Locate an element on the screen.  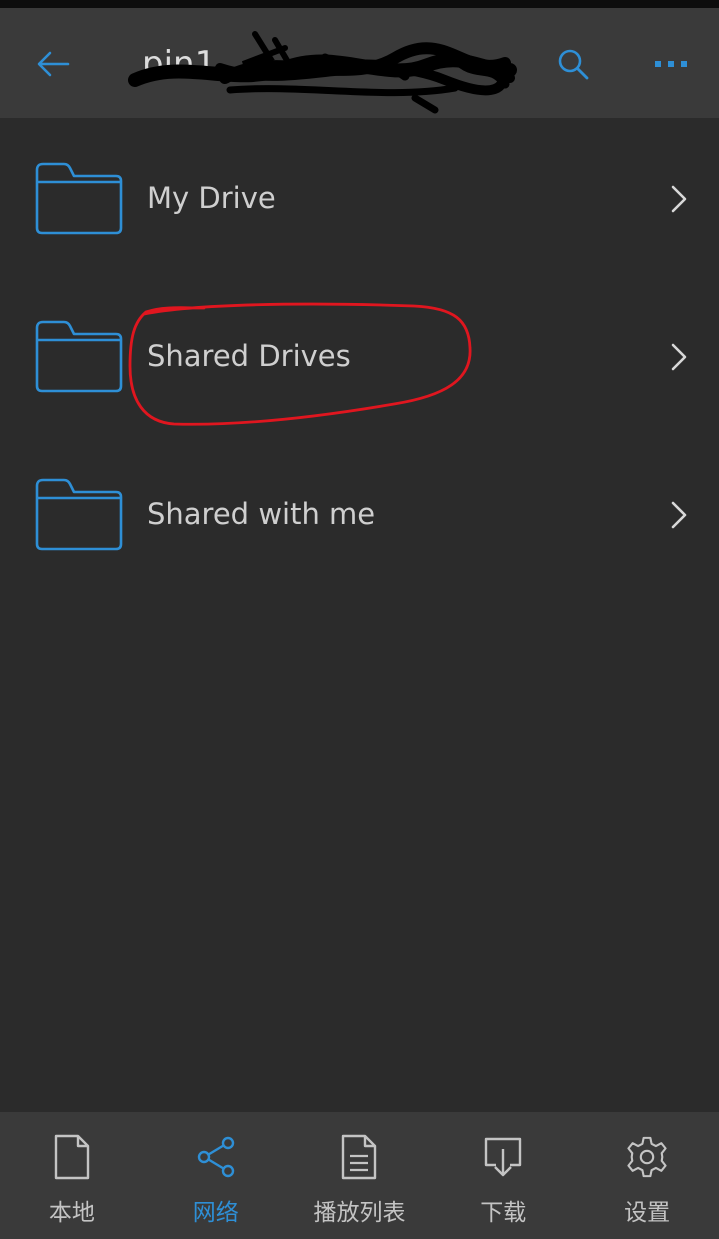
nav-label: 播放列表 is located at coordinates (359, 1213).